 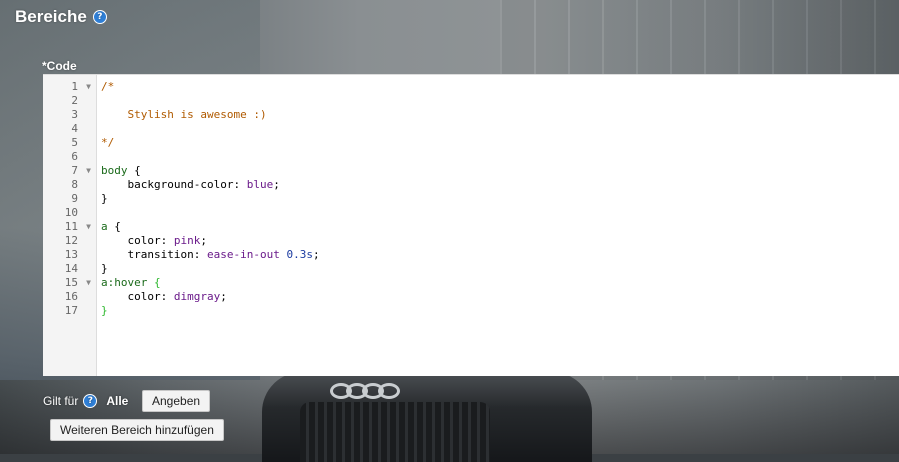 What do you see at coordinates (69, 129) in the screenshot?
I see `line-number: 4` at bounding box center [69, 129].